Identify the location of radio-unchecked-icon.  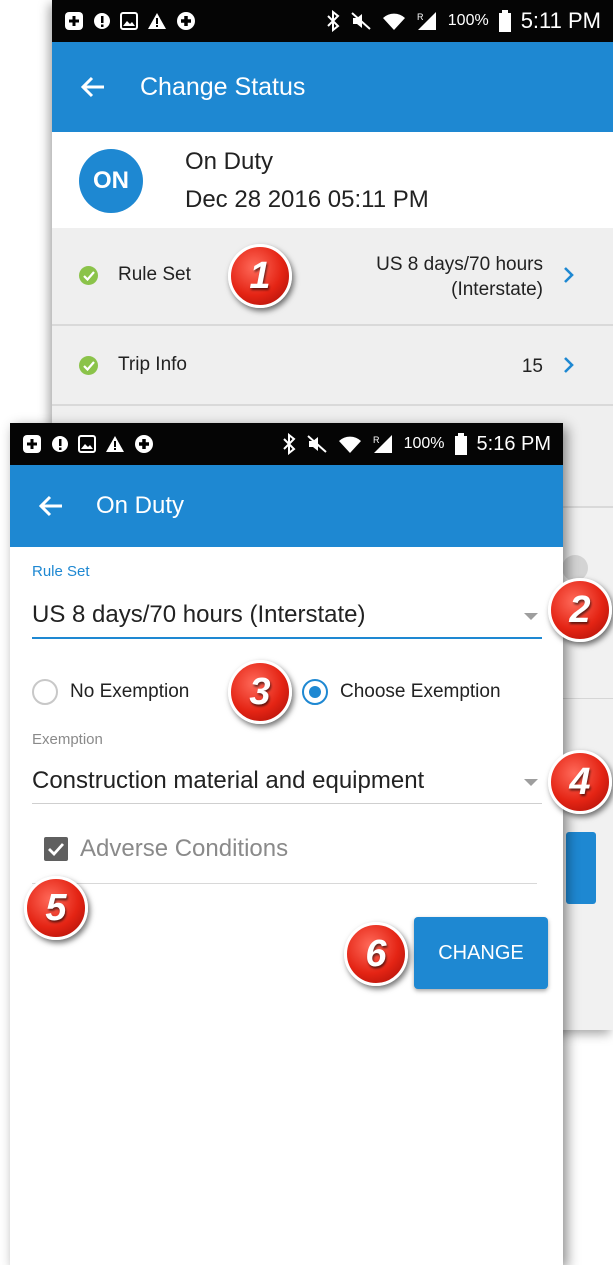
(45, 692).